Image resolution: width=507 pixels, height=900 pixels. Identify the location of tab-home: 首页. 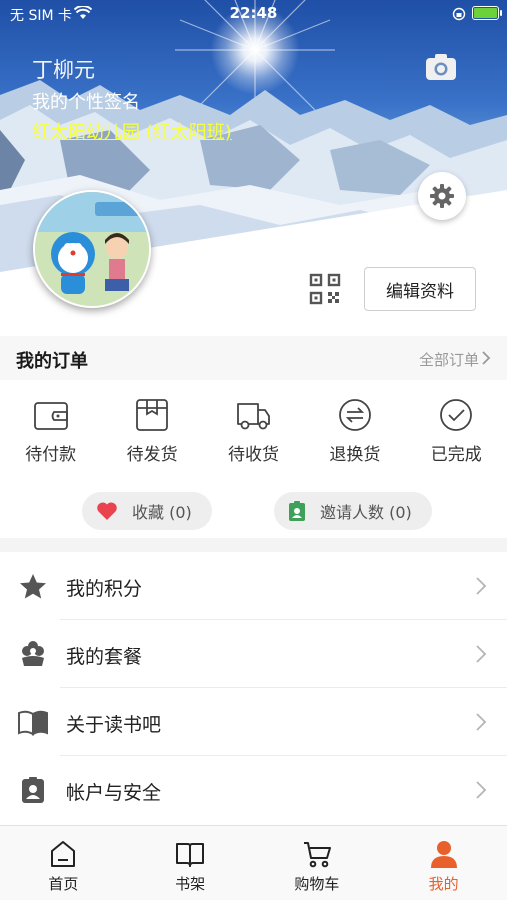
(63, 863).